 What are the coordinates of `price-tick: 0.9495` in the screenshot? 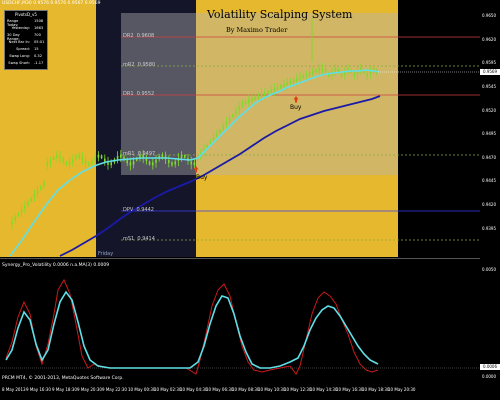 It's located at (489, 133).